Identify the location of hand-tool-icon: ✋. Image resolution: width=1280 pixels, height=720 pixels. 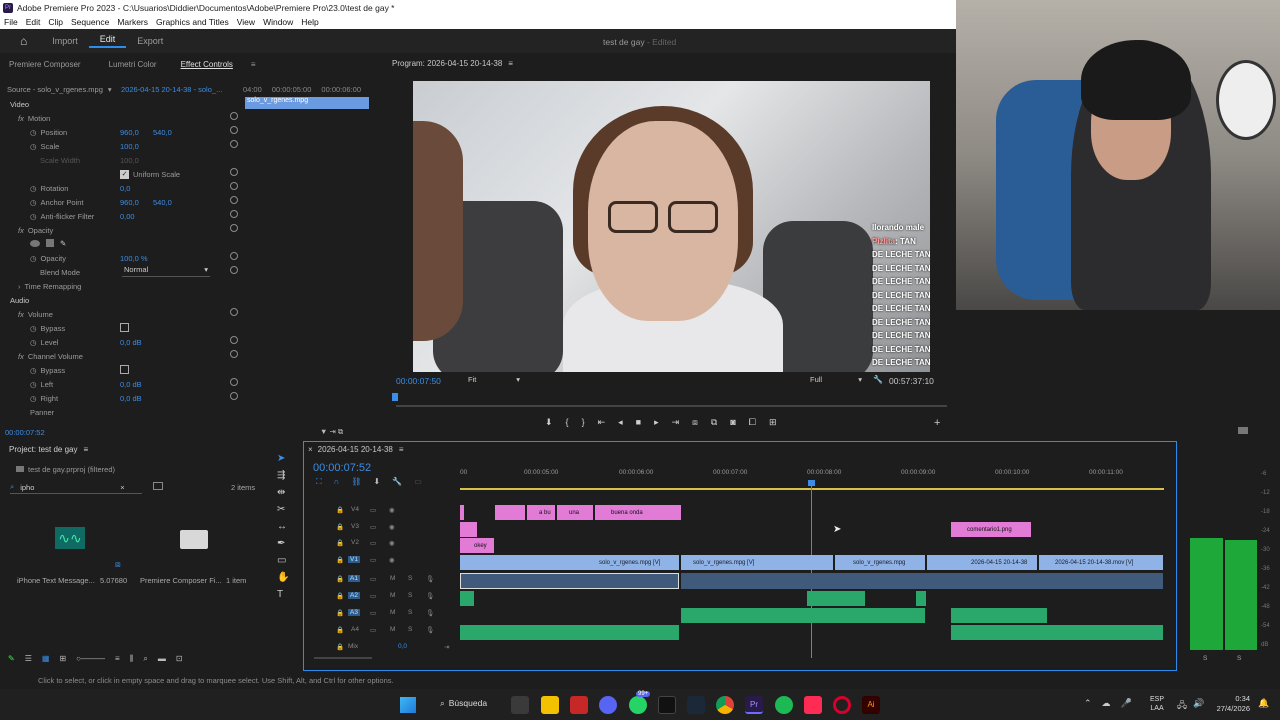
(283, 577).